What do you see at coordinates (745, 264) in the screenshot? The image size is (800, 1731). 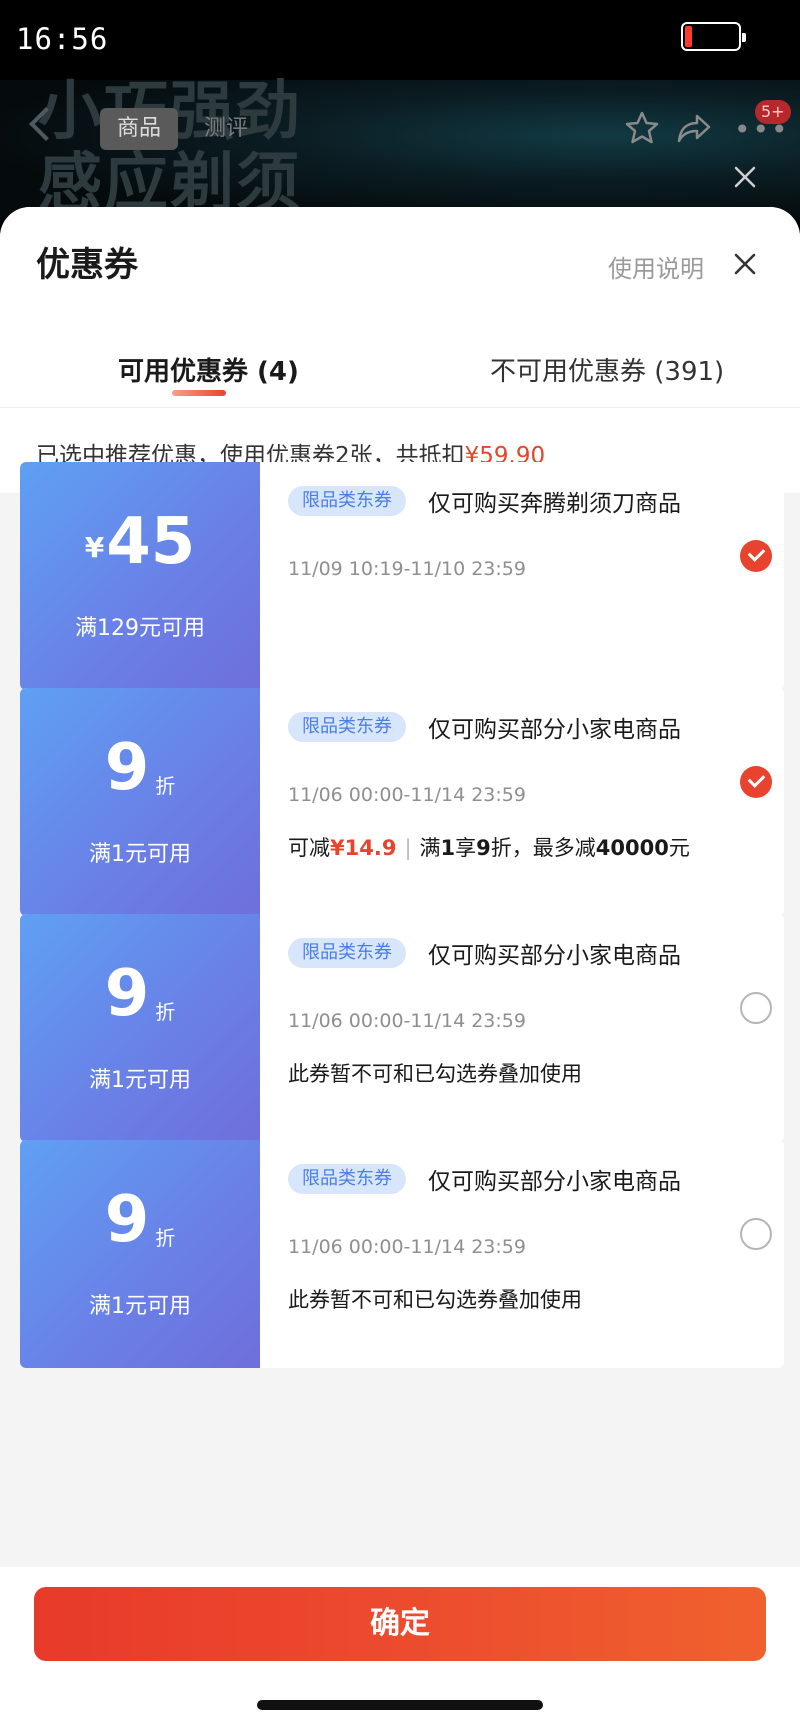 I see `sheet-close-icon` at bounding box center [745, 264].